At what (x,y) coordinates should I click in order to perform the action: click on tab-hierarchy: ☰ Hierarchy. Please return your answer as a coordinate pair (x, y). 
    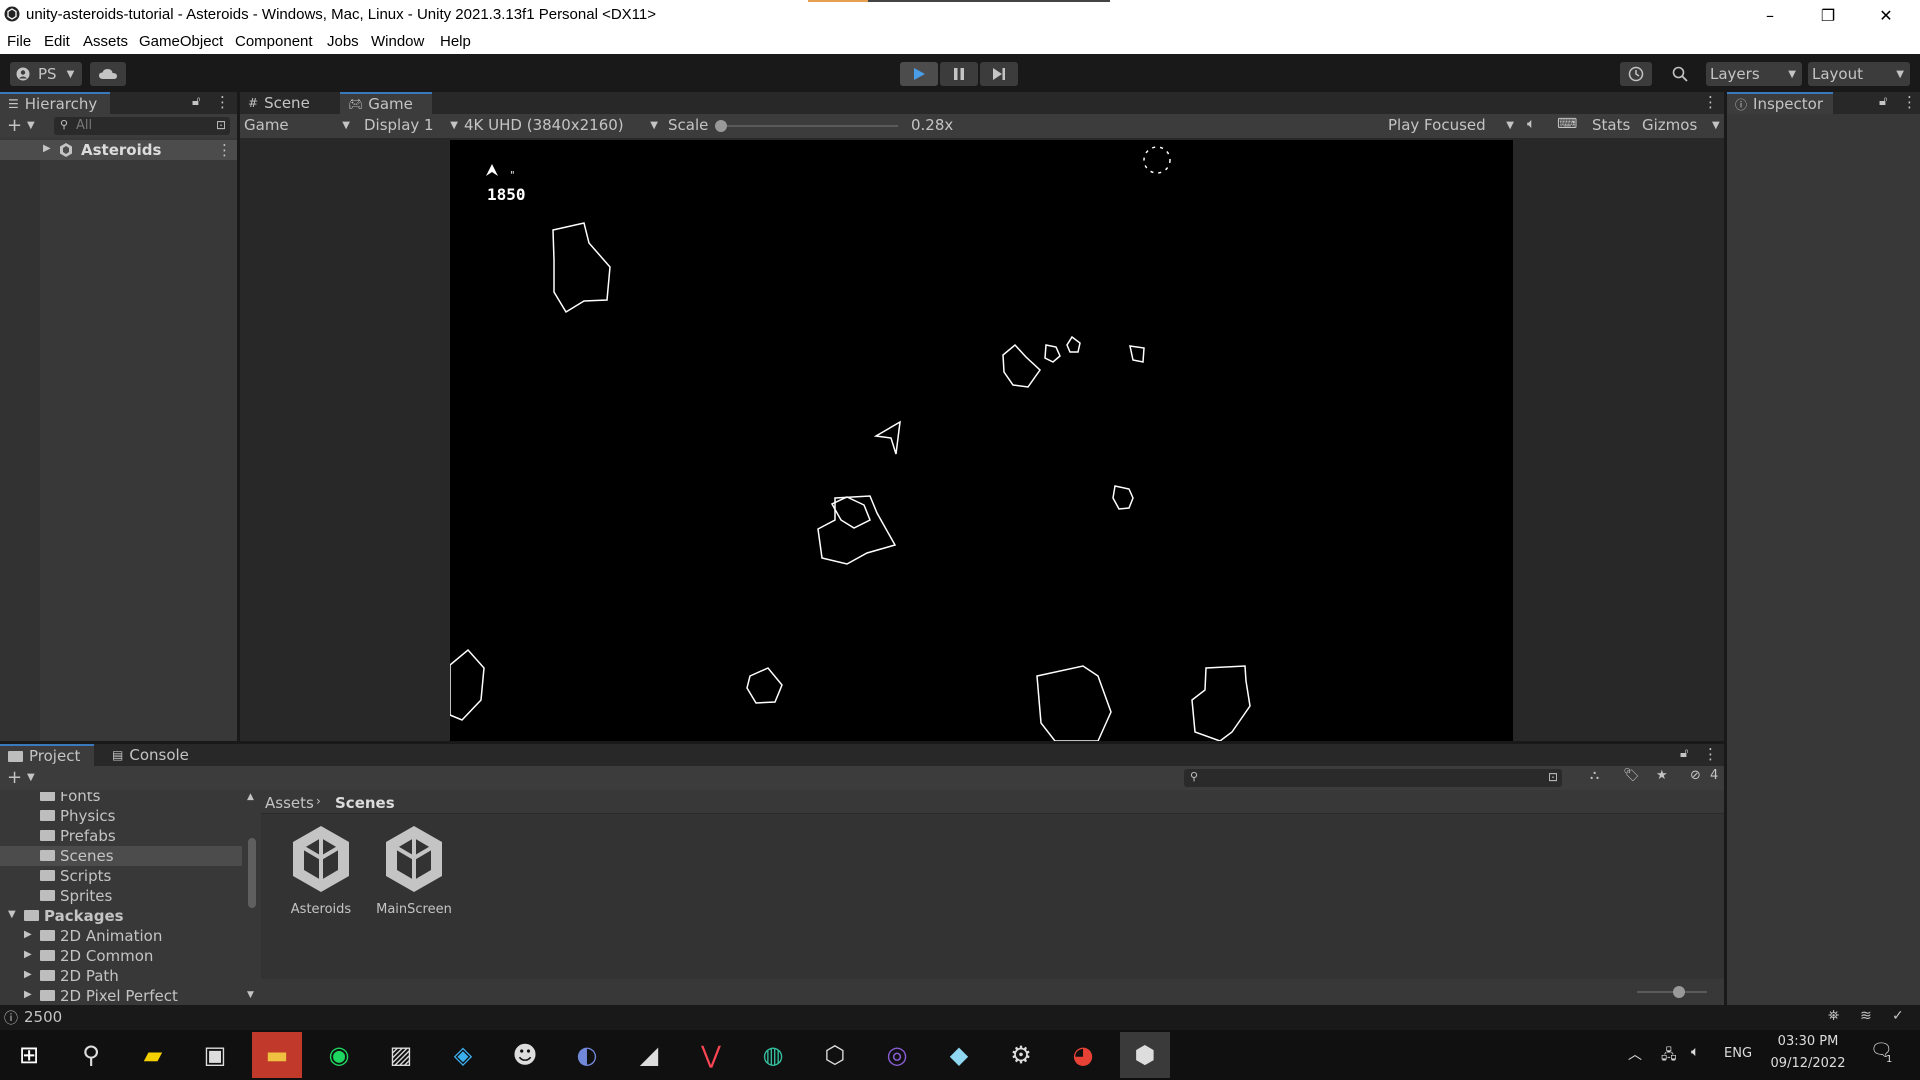
    Looking at the image, I should click on (55, 103).